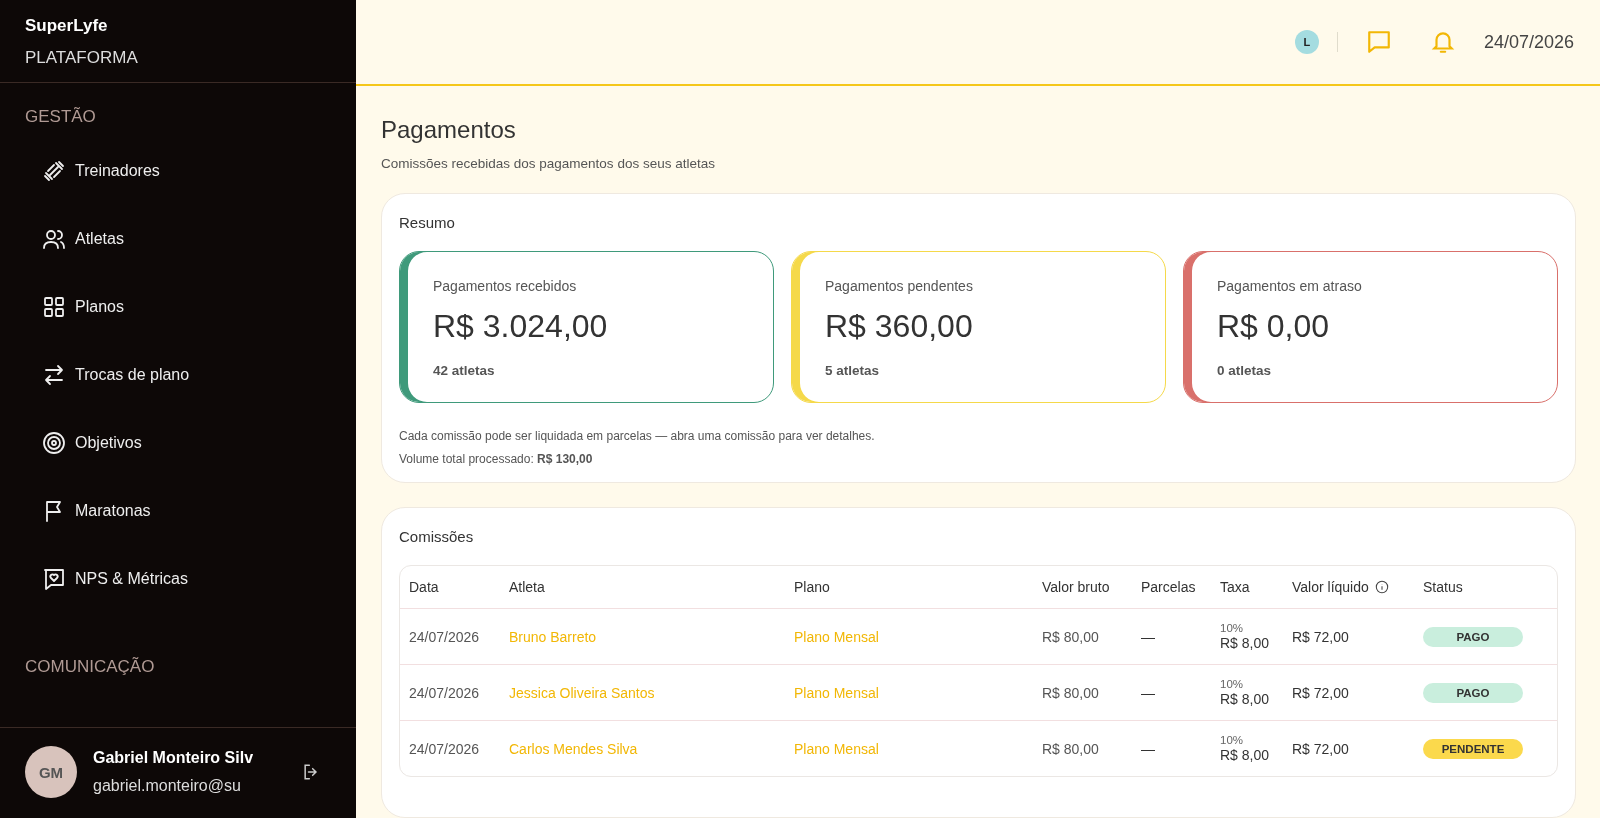 The width and height of the screenshot is (1600, 818). What do you see at coordinates (1274, 326) in the screenshot?
I see `stat-value: R$ 0,00` at bounding box center [1274, 326].